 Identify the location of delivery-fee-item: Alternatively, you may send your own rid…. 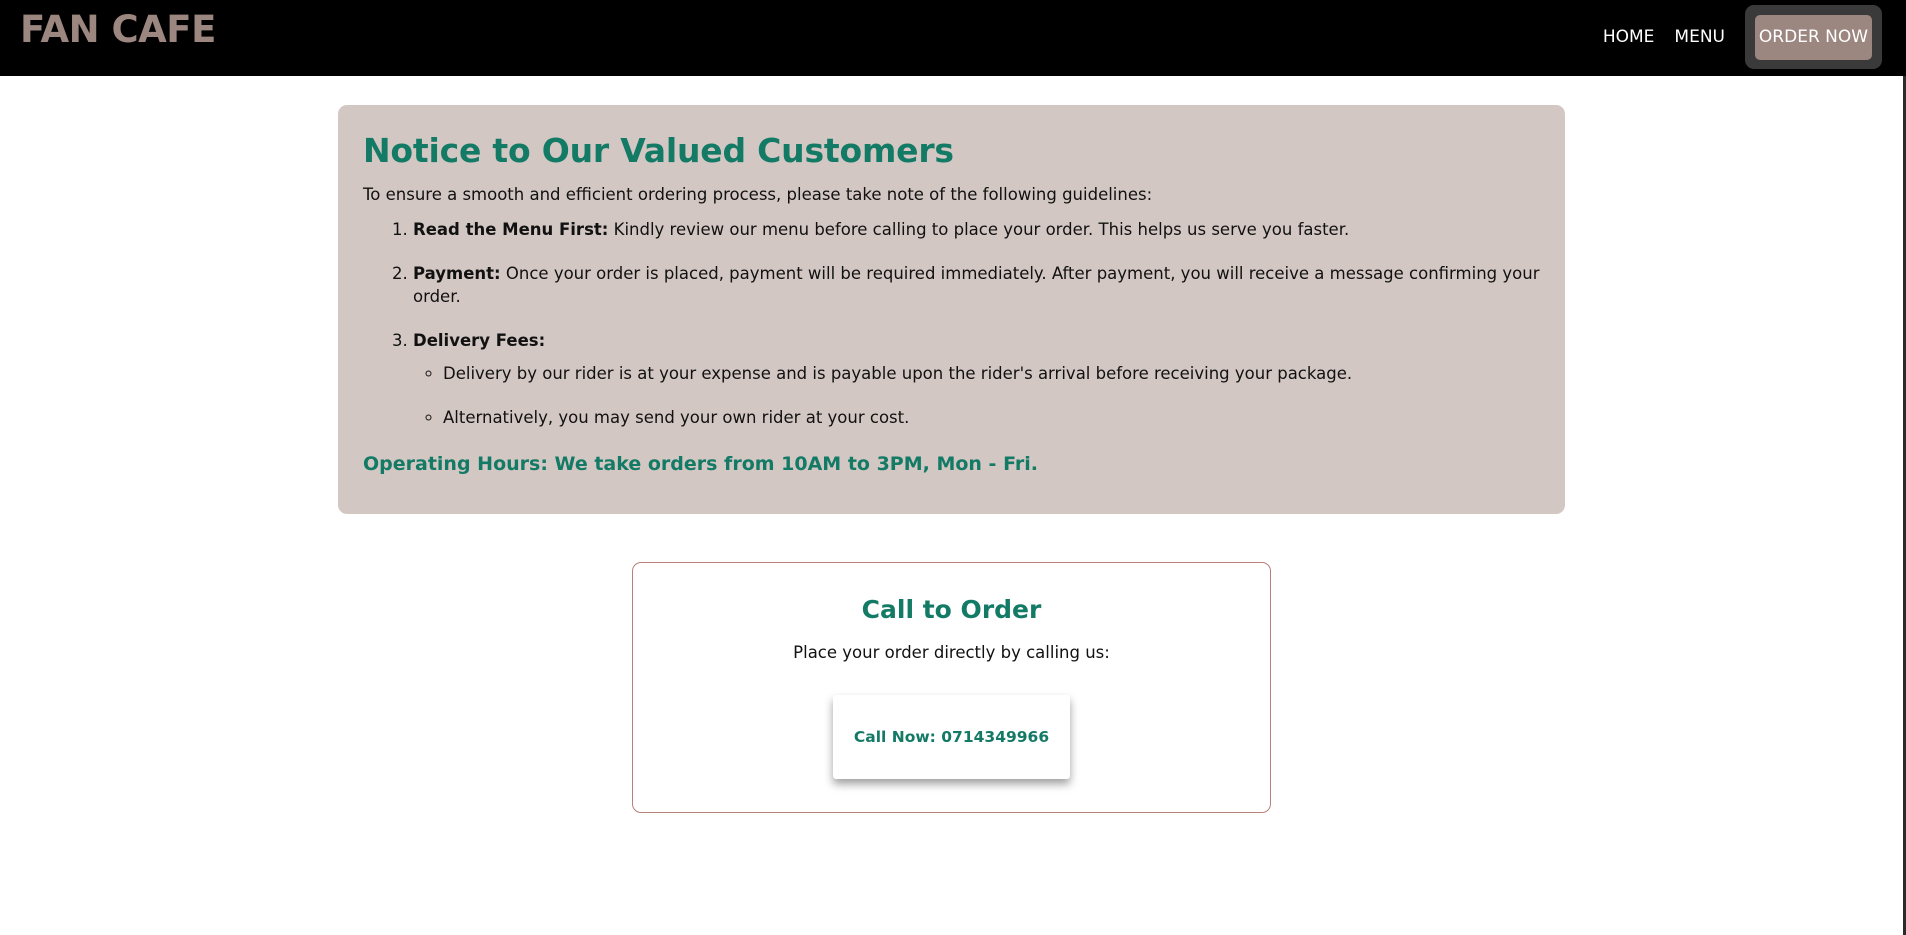
(991, 417).